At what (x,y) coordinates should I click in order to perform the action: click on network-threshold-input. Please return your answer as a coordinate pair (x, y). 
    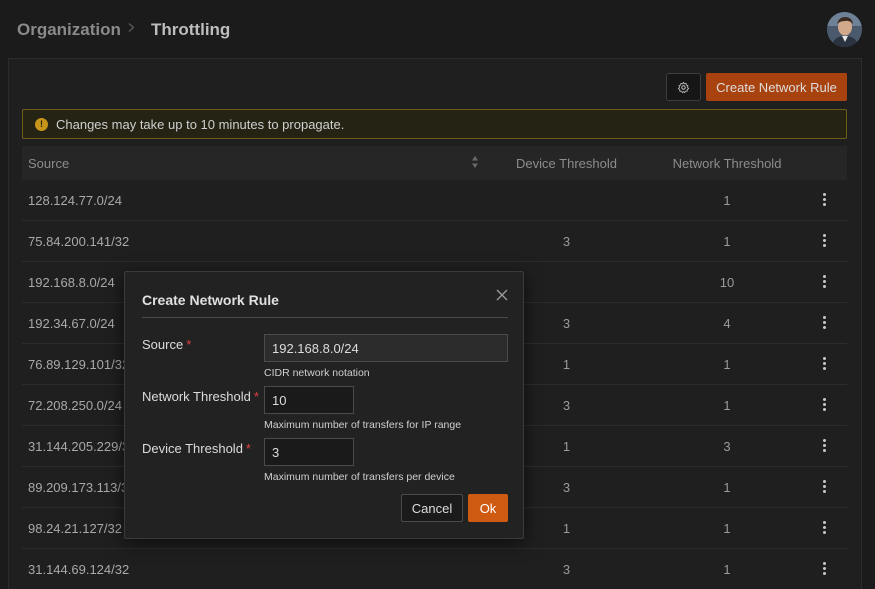
    Looking at the image, I should click on (309, 400).